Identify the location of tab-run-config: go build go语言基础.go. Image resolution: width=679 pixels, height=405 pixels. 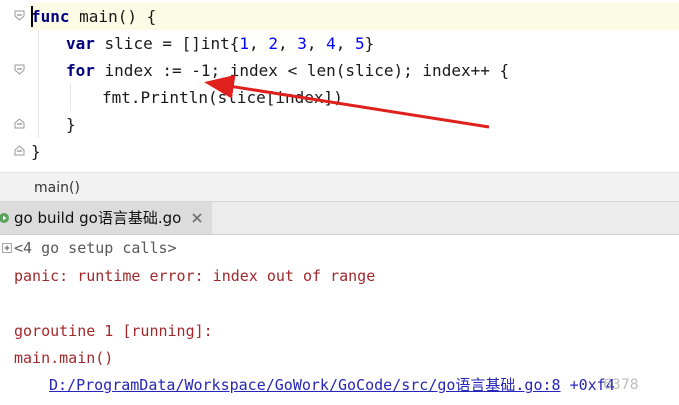
(106, 218).